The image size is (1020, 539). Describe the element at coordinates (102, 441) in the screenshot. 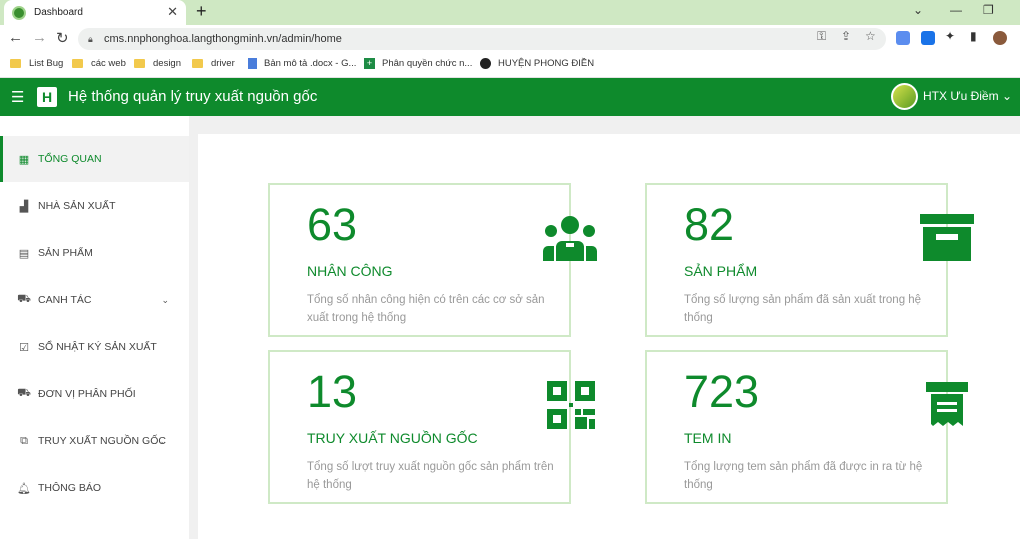

I see `sidebar-item-label: TRUY XUẤT NGUỒN GỐC` at that location.